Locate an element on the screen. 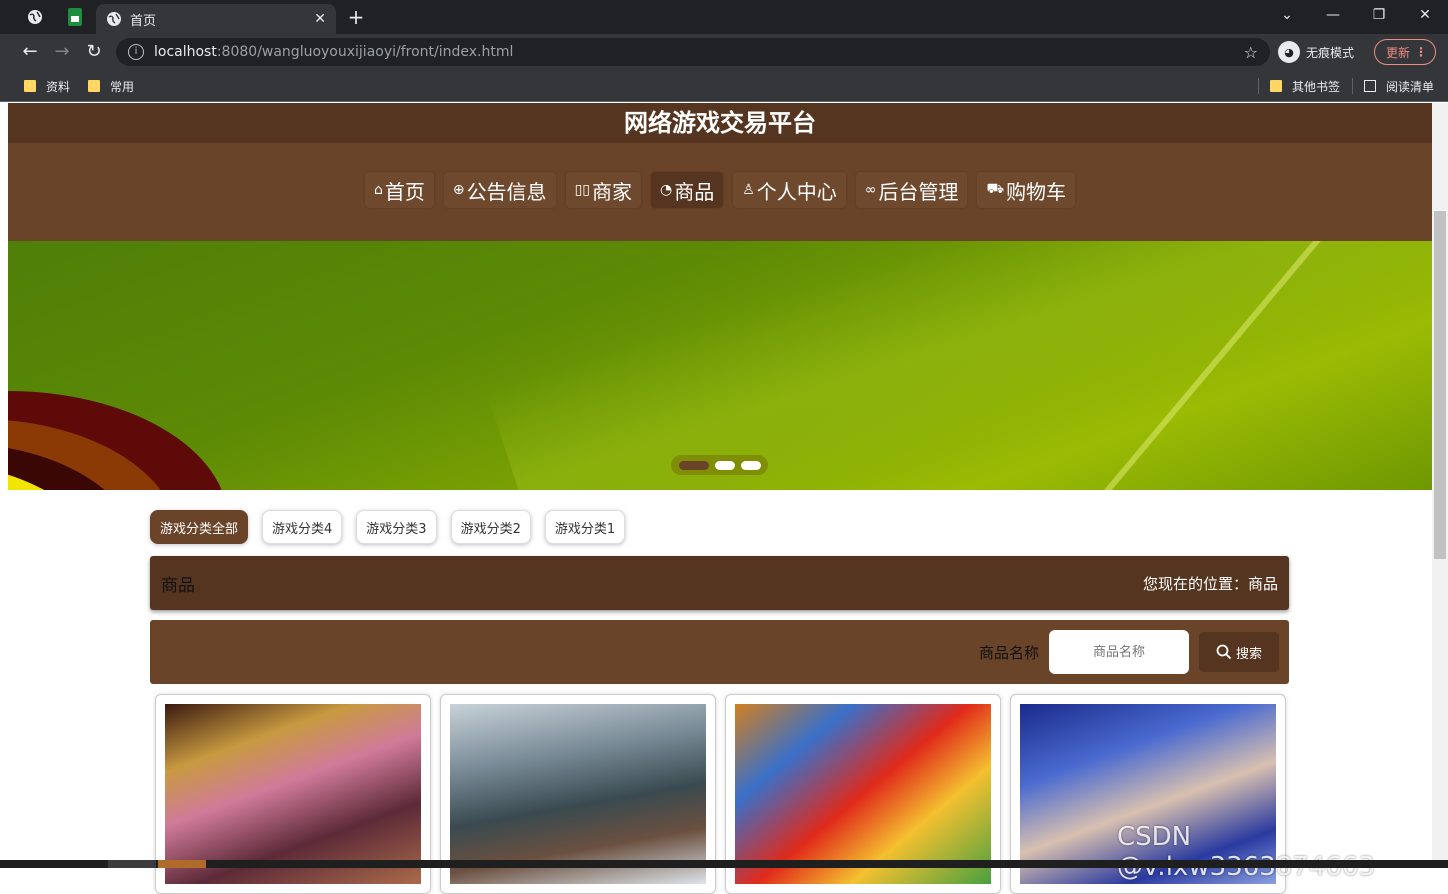 The width and height of the screenshot is (1448, 894). new-tab-button: + is located at coordinates (356, 17).